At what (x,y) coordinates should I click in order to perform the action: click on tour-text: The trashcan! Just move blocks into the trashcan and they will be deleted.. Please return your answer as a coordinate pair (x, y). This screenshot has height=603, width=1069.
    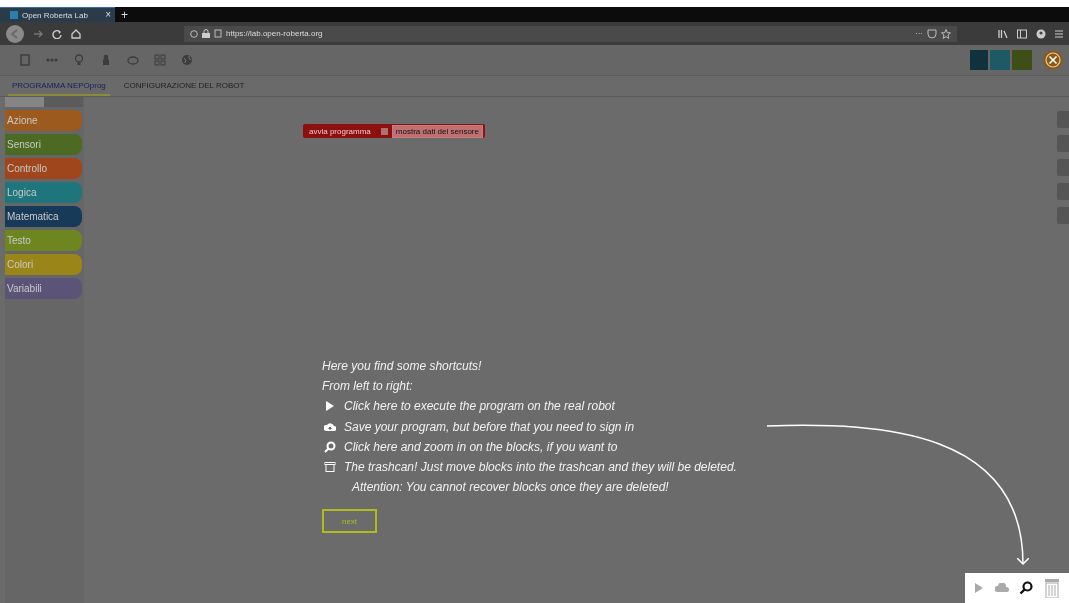
    Looking at the image, I should click on (540, 467).